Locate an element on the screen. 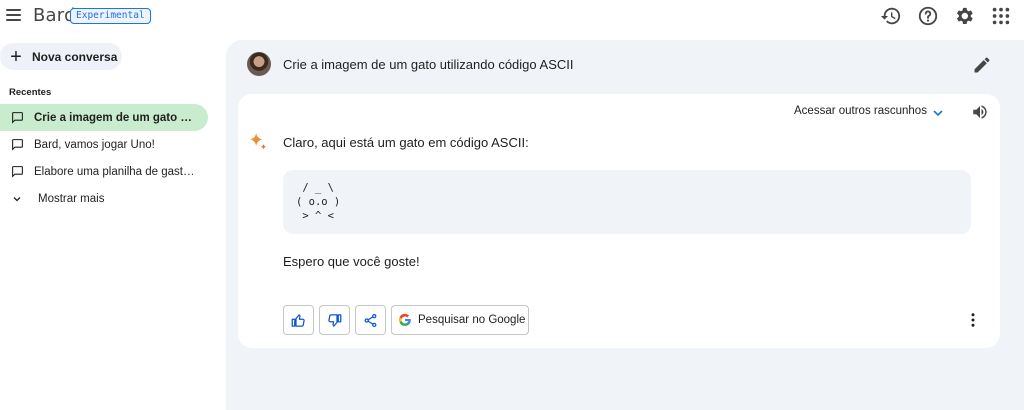 The image size is (1024, 410). thumbs-up-button is located at coordinates (298, 320).